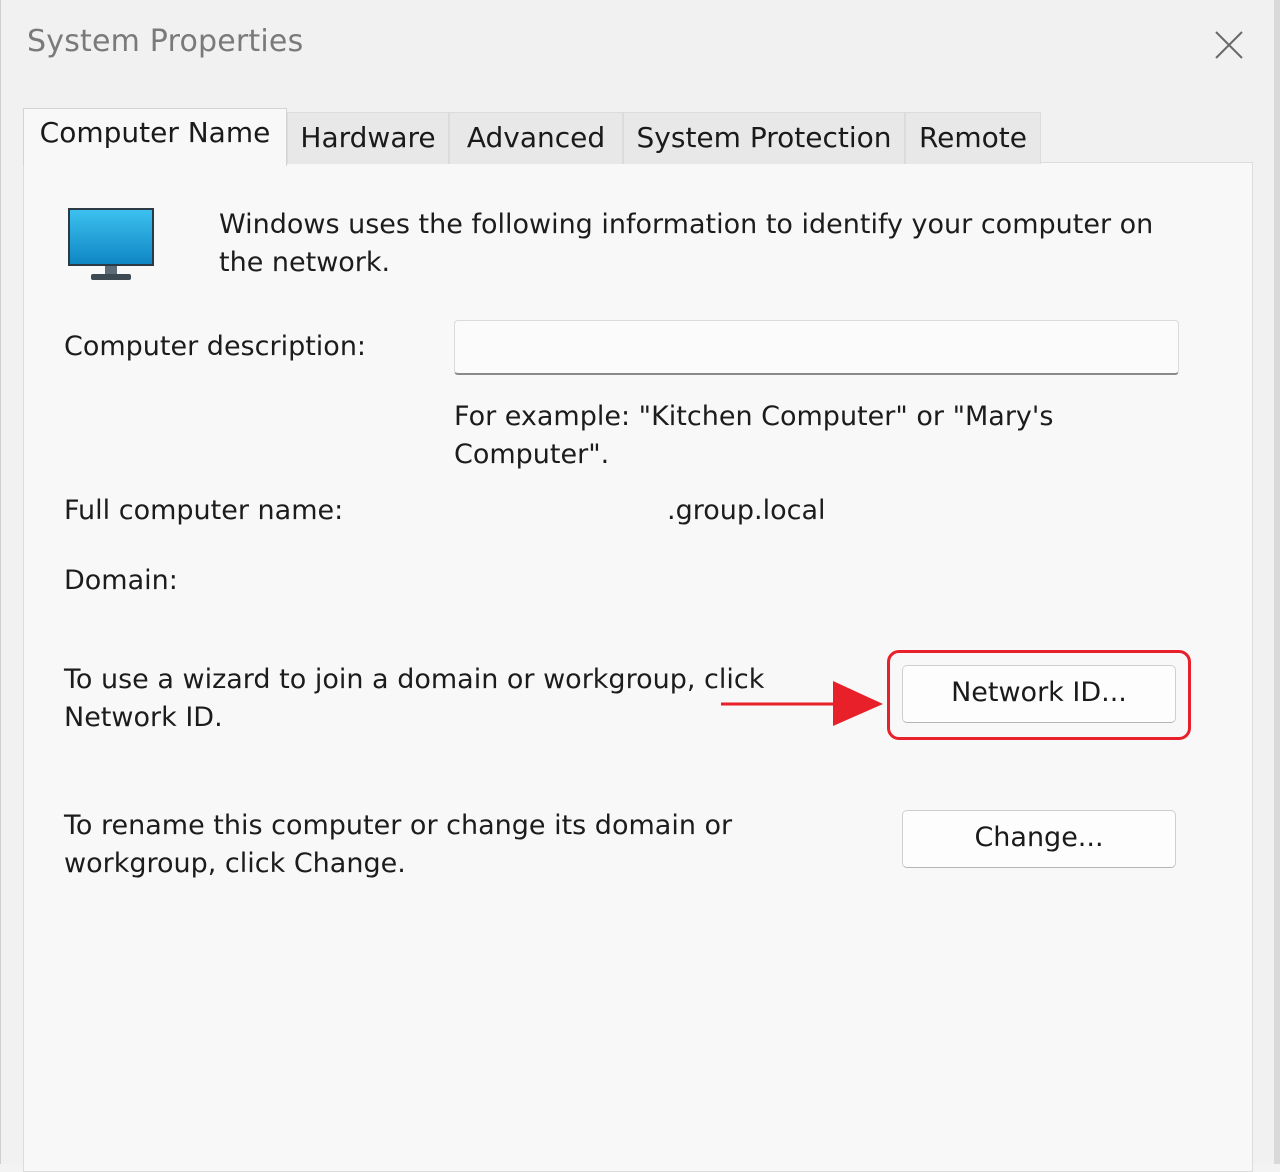 The height and width of the screenshot is (1172, 1280). What do you see at coordinates (204, 510) in the screenshot?
I see `full-computer-name-label: Full computer name:` at bounding box center [204, 510].